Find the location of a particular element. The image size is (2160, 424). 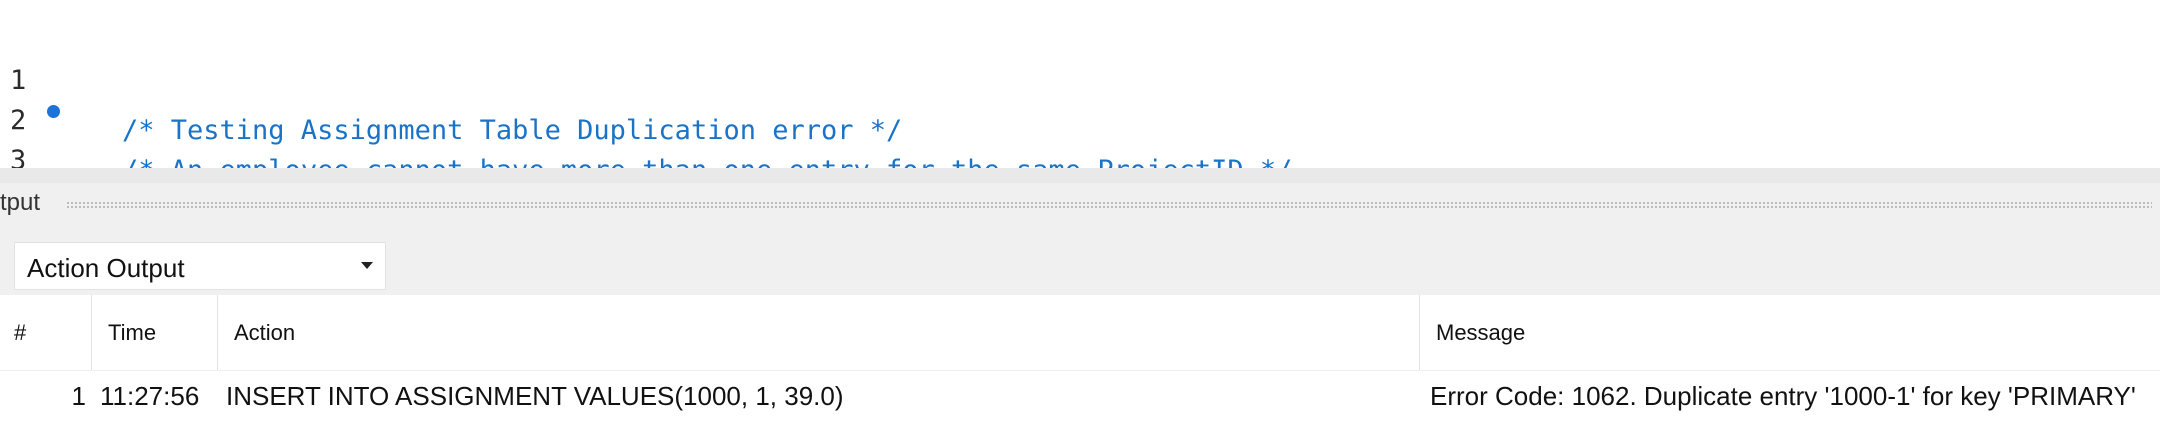

output-type-select: Action Output is located at coordinates (200, 266).